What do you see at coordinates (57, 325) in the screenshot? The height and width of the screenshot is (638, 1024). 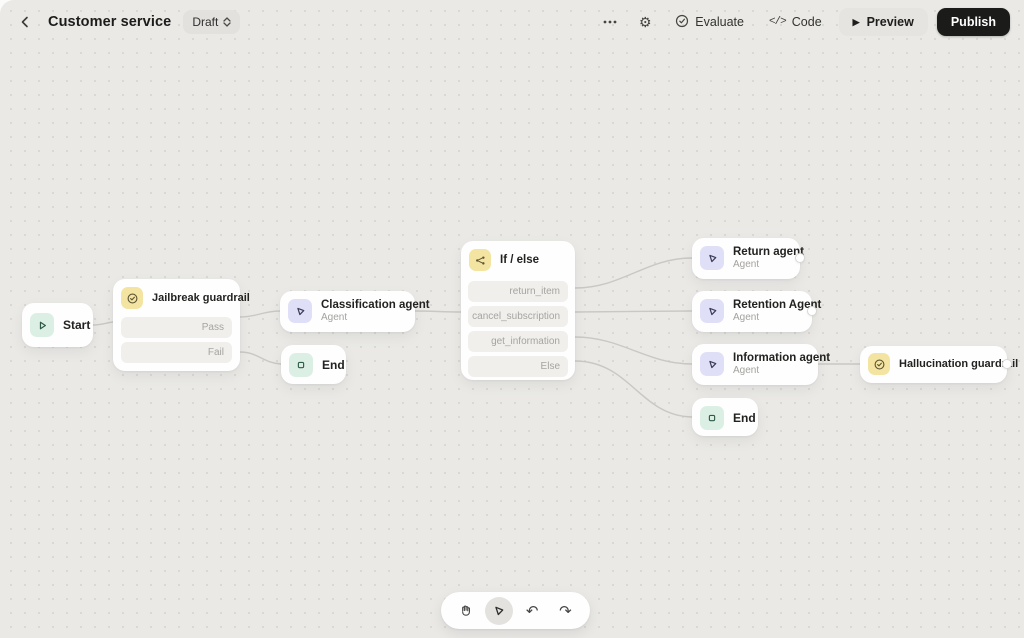 I see `node-start: Start` at bounding box center [57, 325].